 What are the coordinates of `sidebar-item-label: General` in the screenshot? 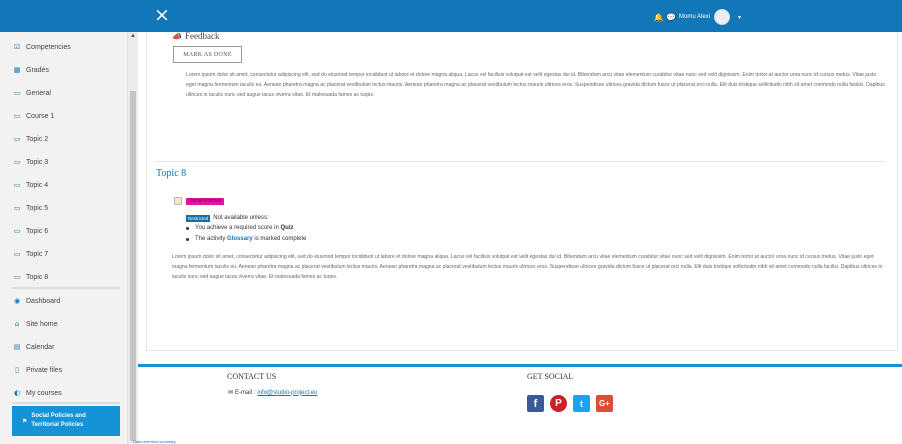 It's located at (38, 93).